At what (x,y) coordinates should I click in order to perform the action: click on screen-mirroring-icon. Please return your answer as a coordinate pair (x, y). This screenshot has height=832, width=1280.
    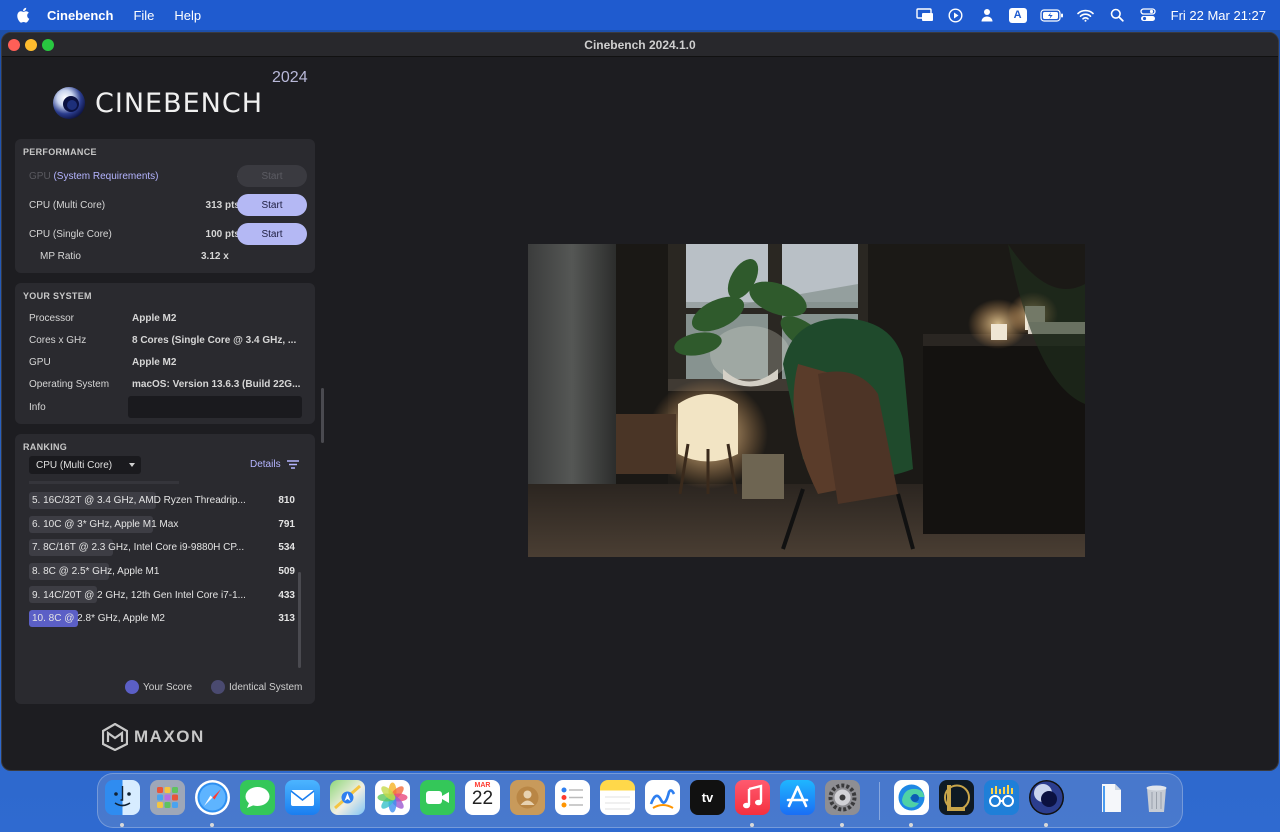
    Looking at the image, I should click on (924, 15).